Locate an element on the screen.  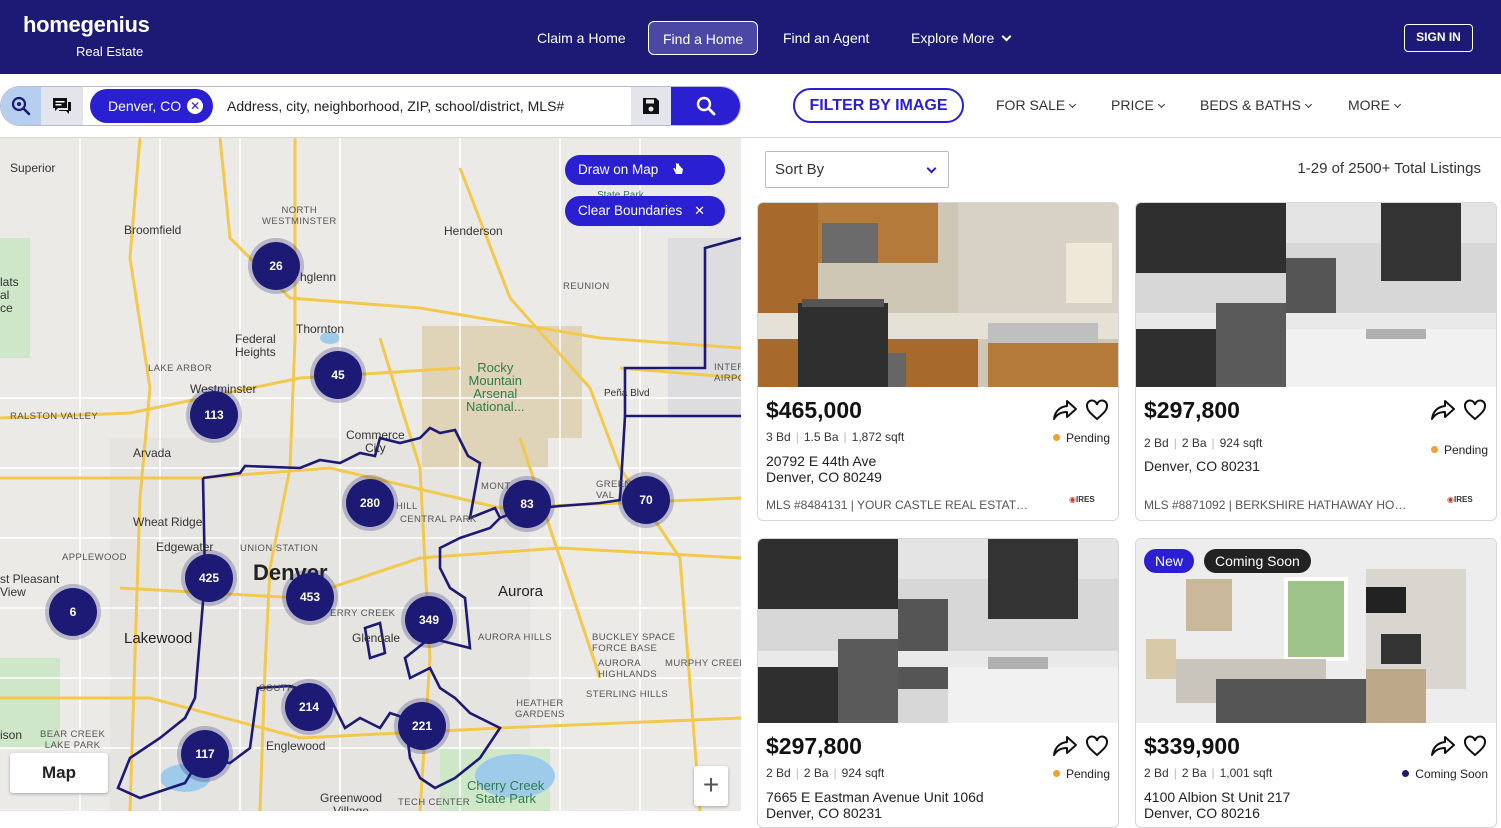
more-dropdown: MORE is located at coordinates (1375, 105).